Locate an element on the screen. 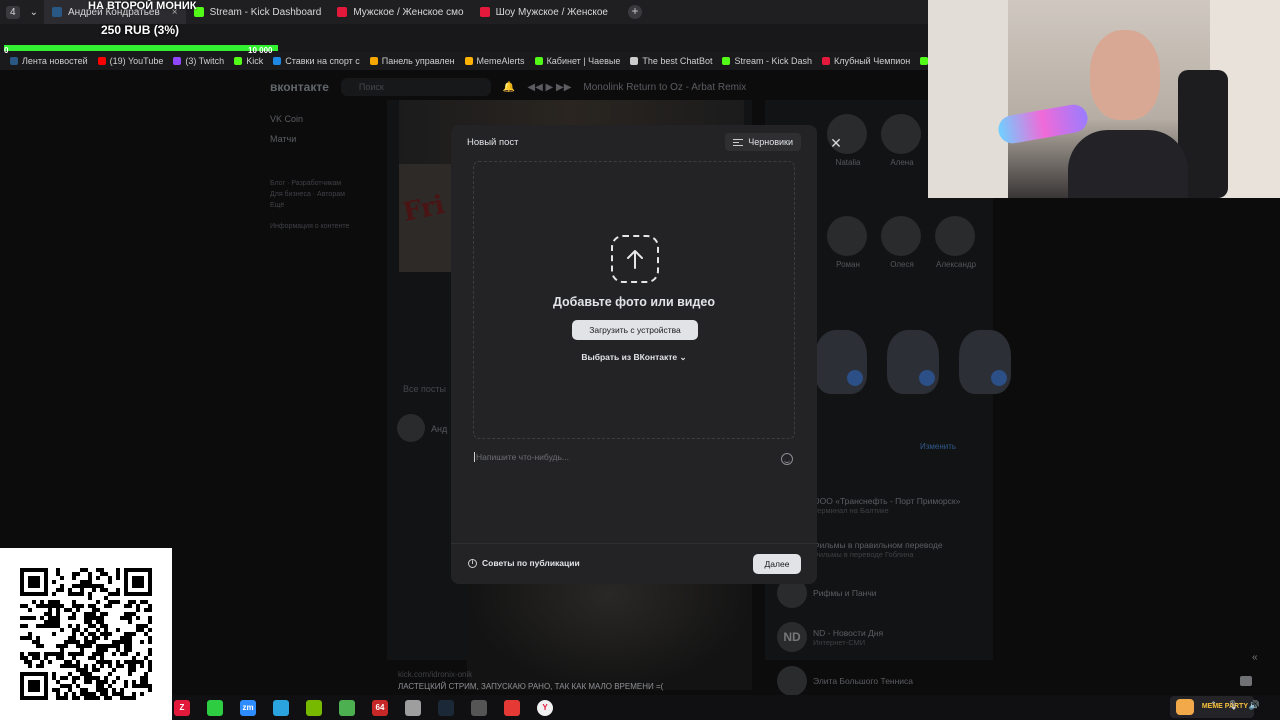 The height and width of the screenshot is (720, 1280). post-author-name: Анд is located at coordinates (439, 429).